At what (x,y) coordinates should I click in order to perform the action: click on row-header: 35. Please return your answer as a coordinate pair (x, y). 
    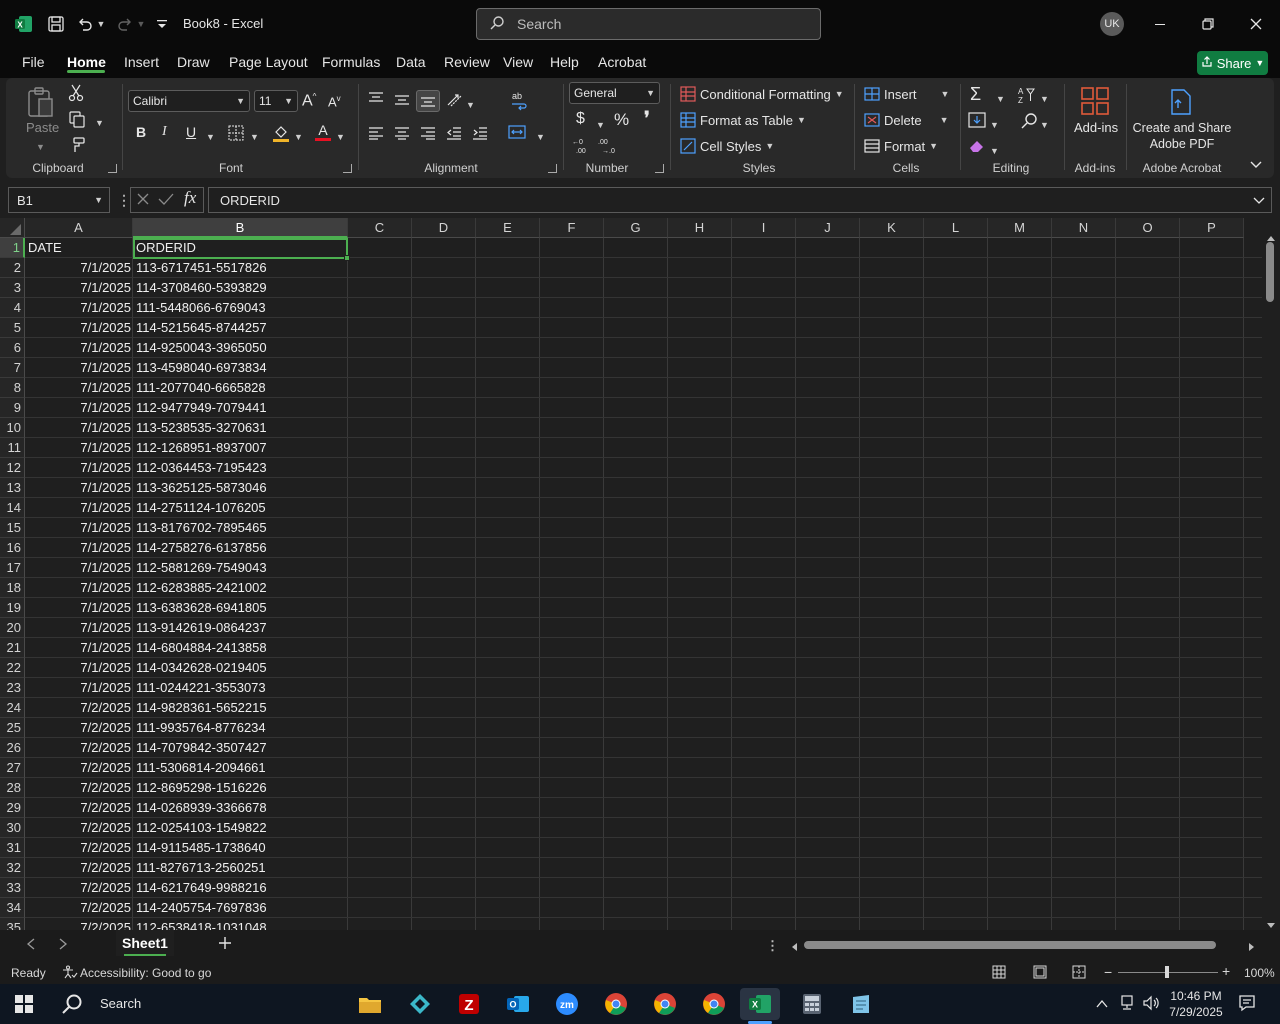
    Looking at the image, I should click on (12, 924).